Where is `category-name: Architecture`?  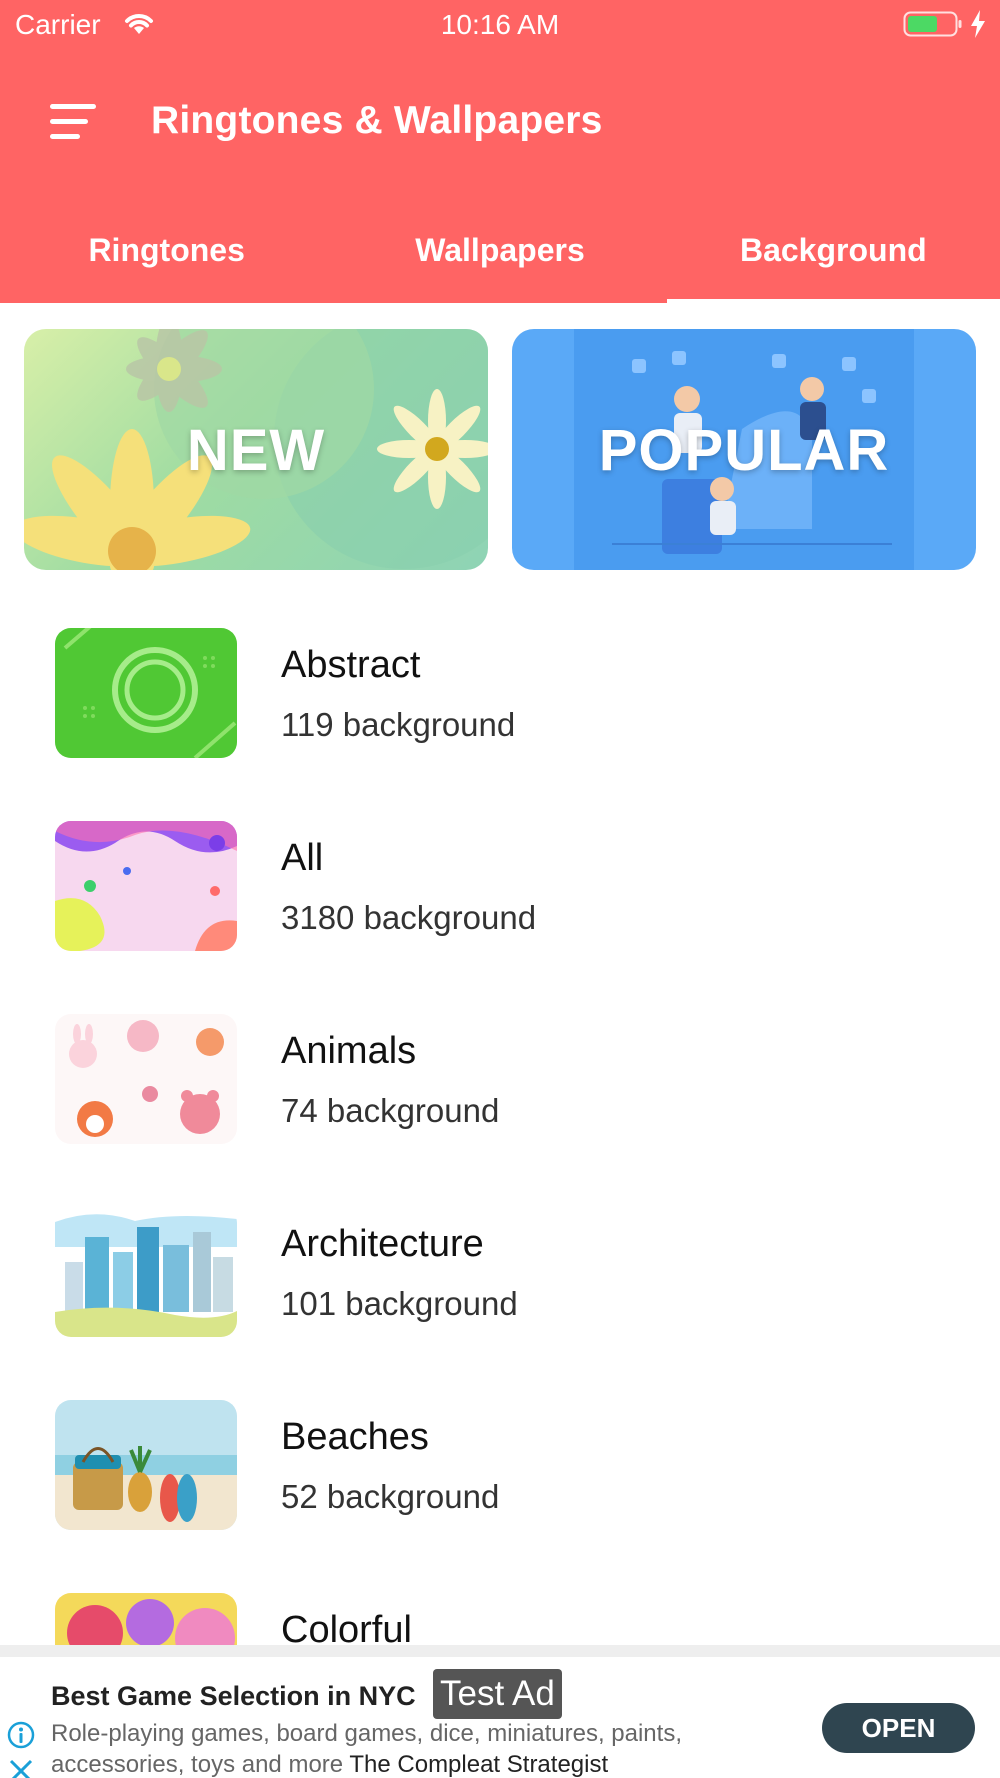 category-name: Architecture is located at coordinates (382, 1244).